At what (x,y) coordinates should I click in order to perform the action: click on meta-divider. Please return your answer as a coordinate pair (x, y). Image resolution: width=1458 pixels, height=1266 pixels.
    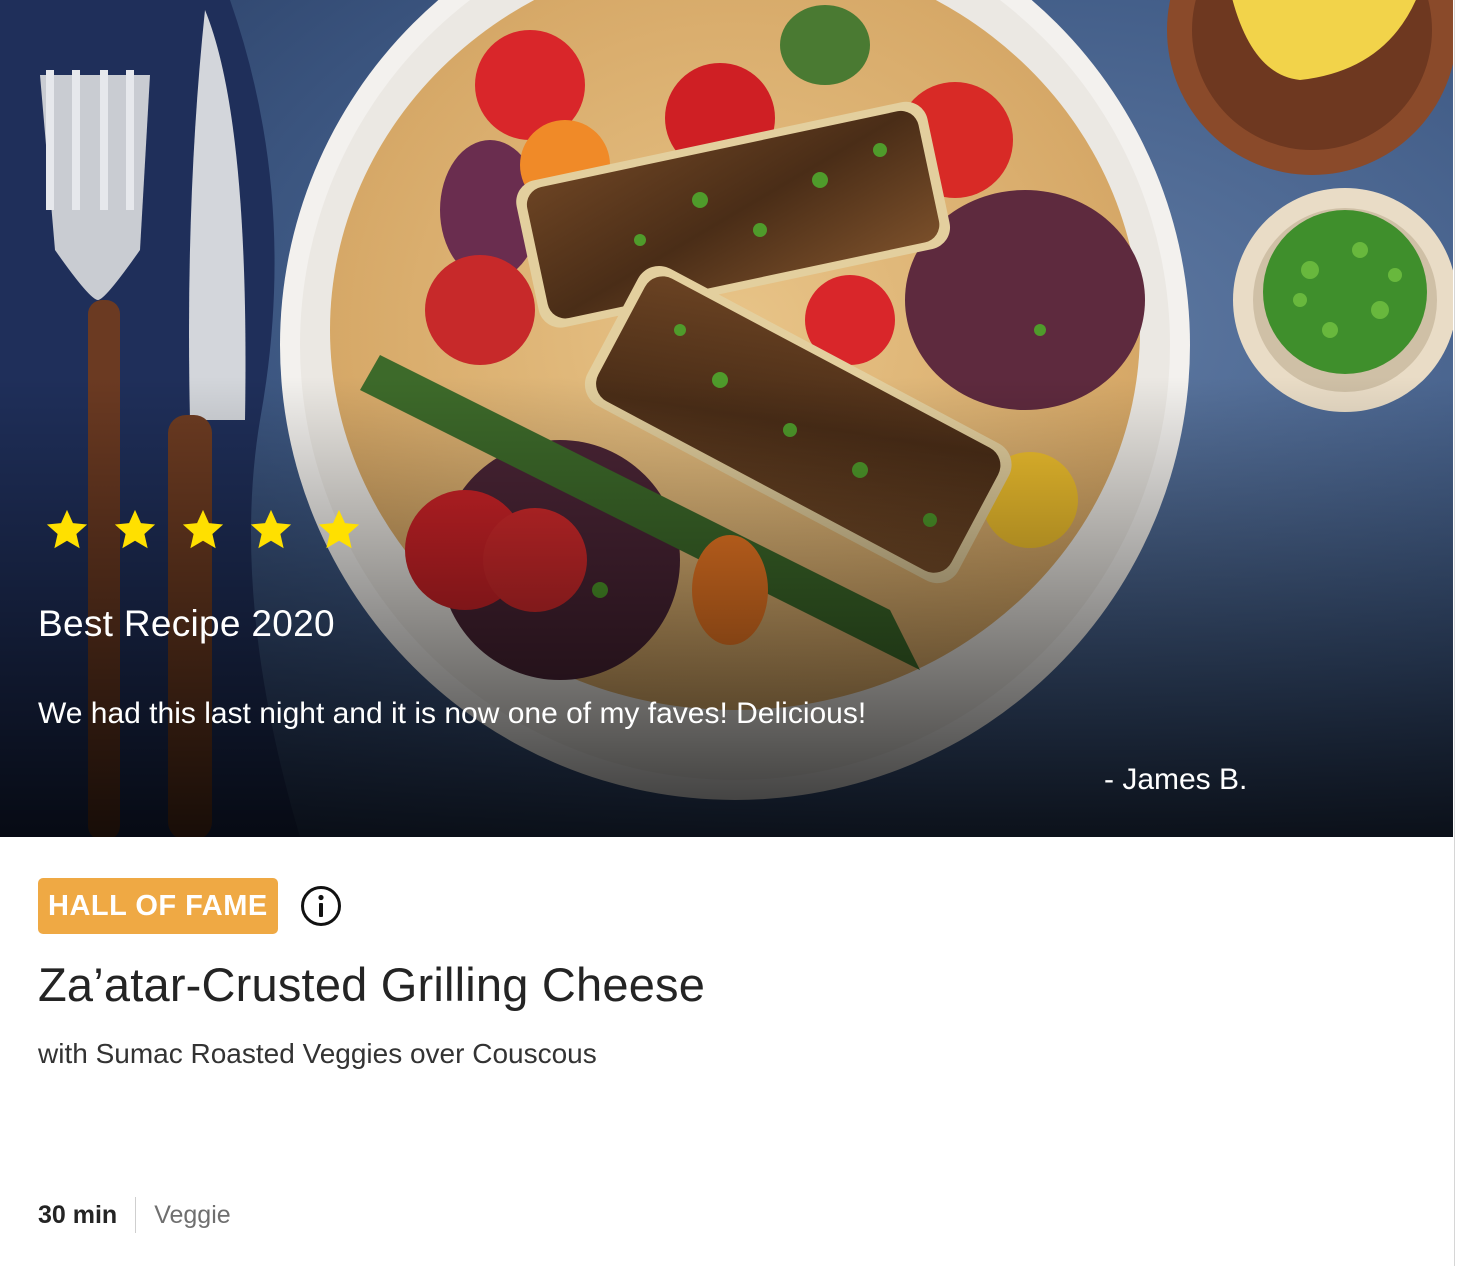
    Looking at the image, I should click on (136, 1215).